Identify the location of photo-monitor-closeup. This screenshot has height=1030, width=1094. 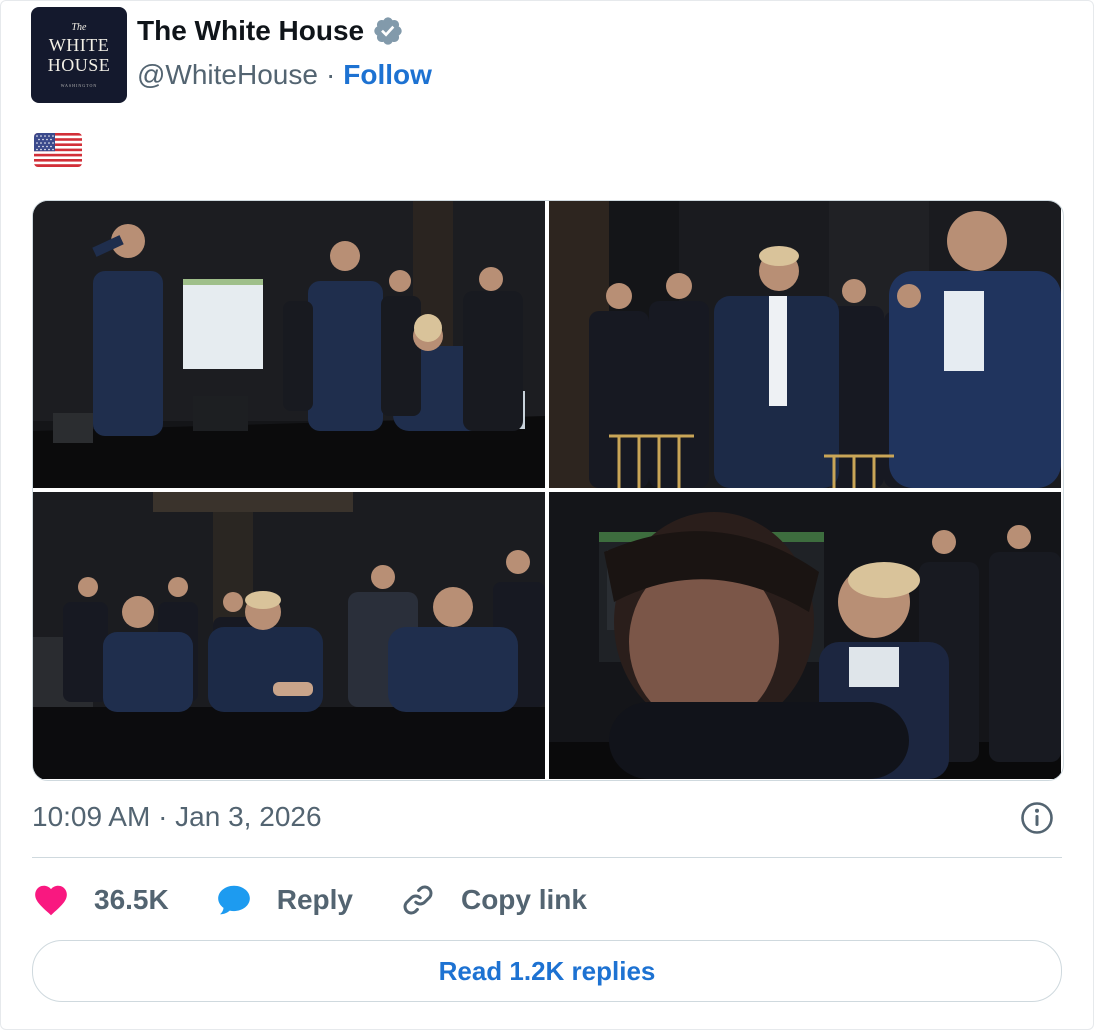
(805, 635).